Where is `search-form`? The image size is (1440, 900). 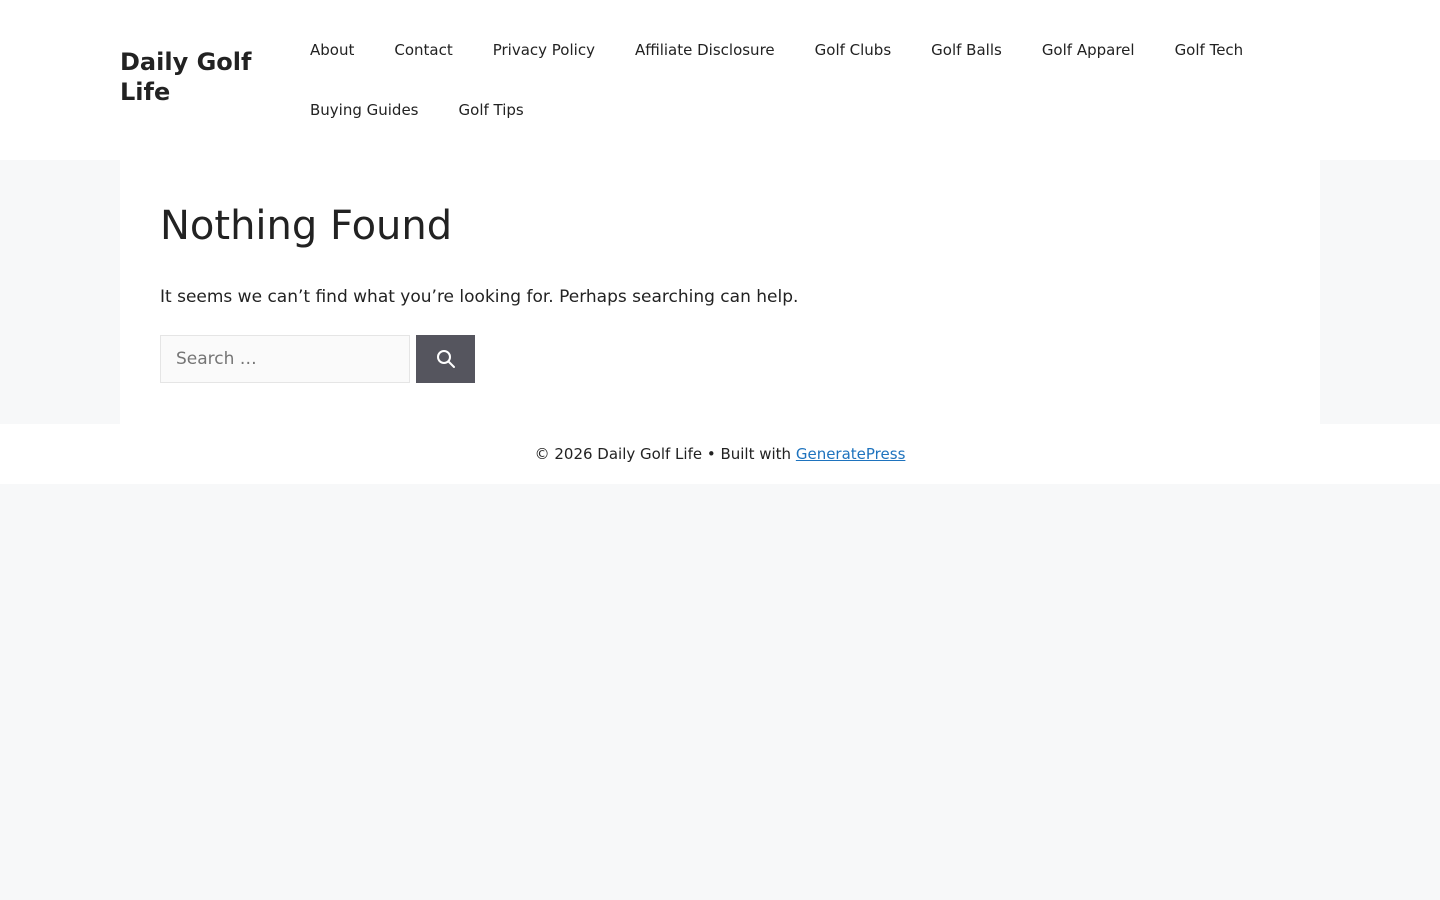
search-form is located at coordinates (317, 359).